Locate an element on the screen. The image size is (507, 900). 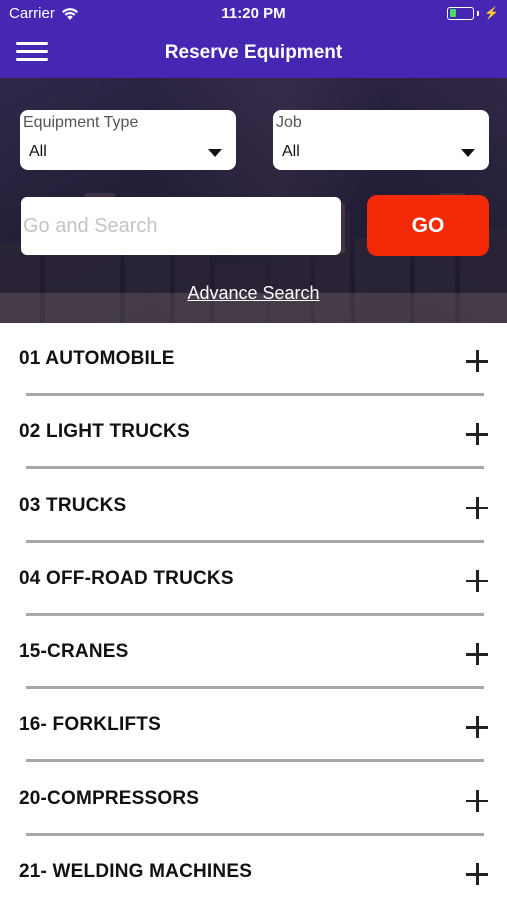
category-label: 01 AUTOMOBILE is located at coordinates (97, 358).